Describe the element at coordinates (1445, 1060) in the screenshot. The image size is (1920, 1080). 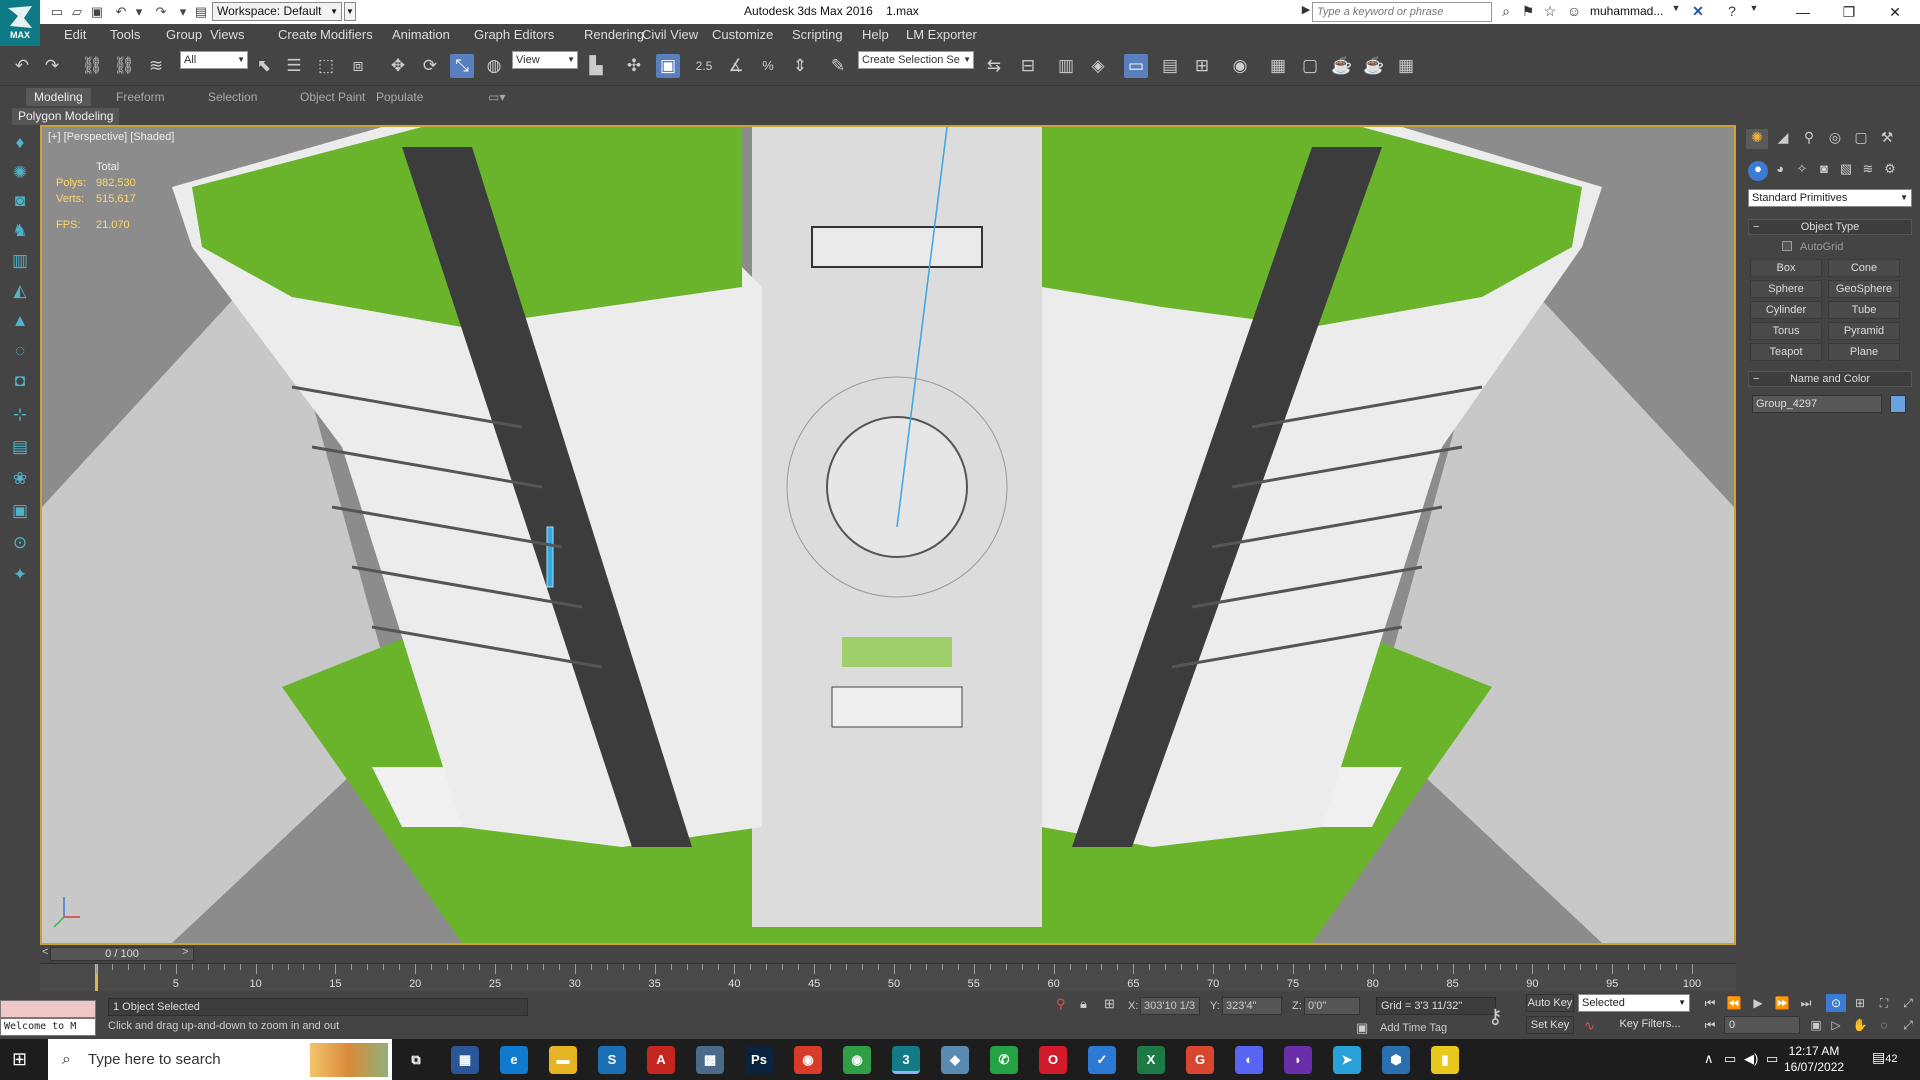
I see `sticky-notes-app-icon: ▮` at that location.